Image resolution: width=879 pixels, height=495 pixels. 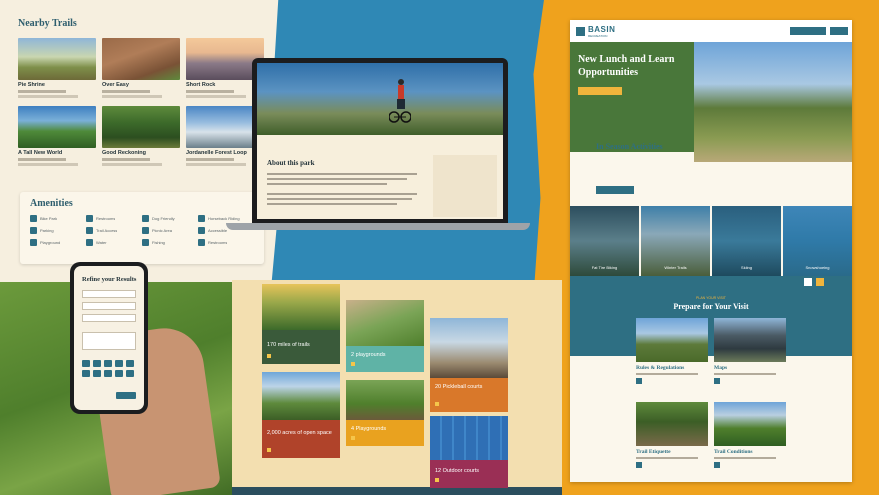 I want to click on stat-tile: 2,000 acres of open space, so click(x=301, y=415).